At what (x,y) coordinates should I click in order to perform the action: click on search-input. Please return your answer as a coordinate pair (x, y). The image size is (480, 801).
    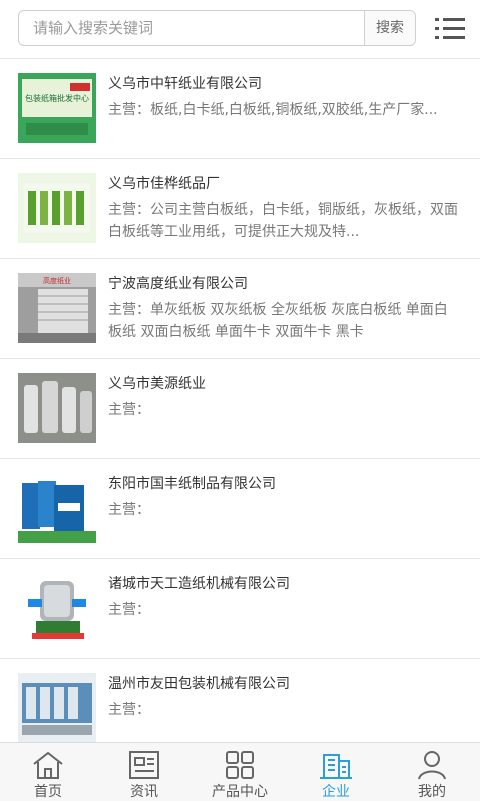
    Looking at the image, I should click on (193, 28).